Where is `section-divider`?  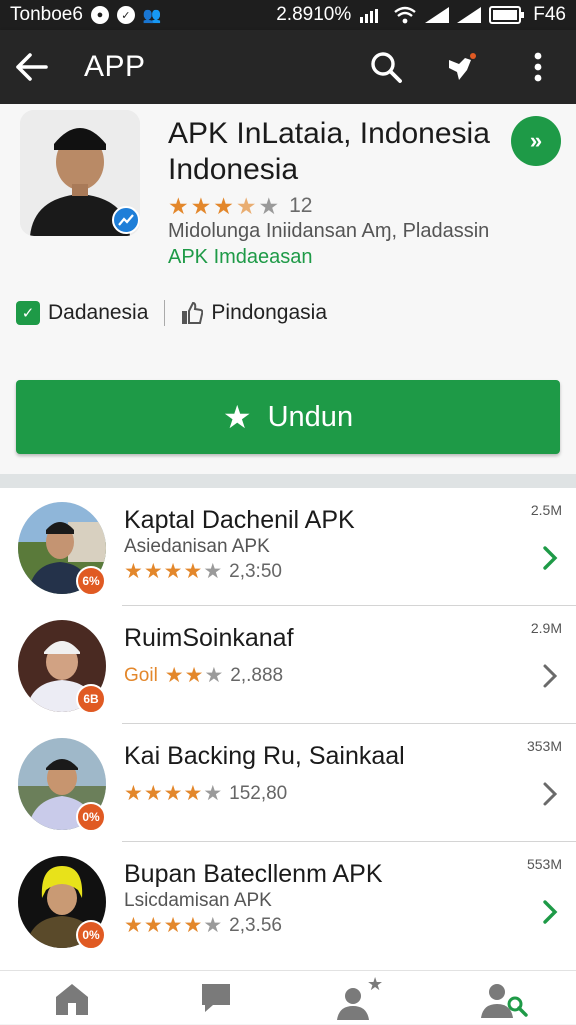
section-divider is located at coordinates (288, 481).